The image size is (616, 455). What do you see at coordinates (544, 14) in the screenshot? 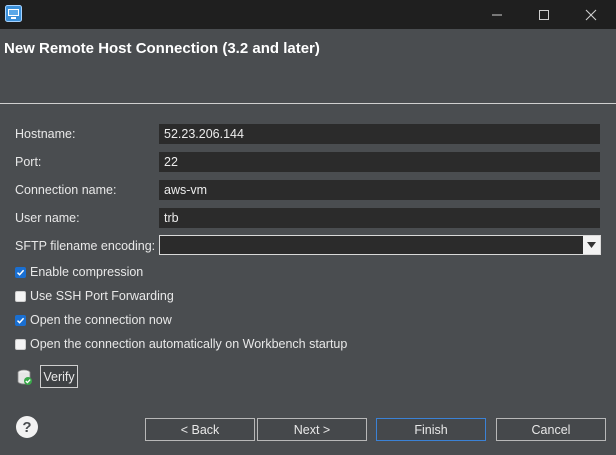
I see `maximize-icon` at bounding box center [544, 14].